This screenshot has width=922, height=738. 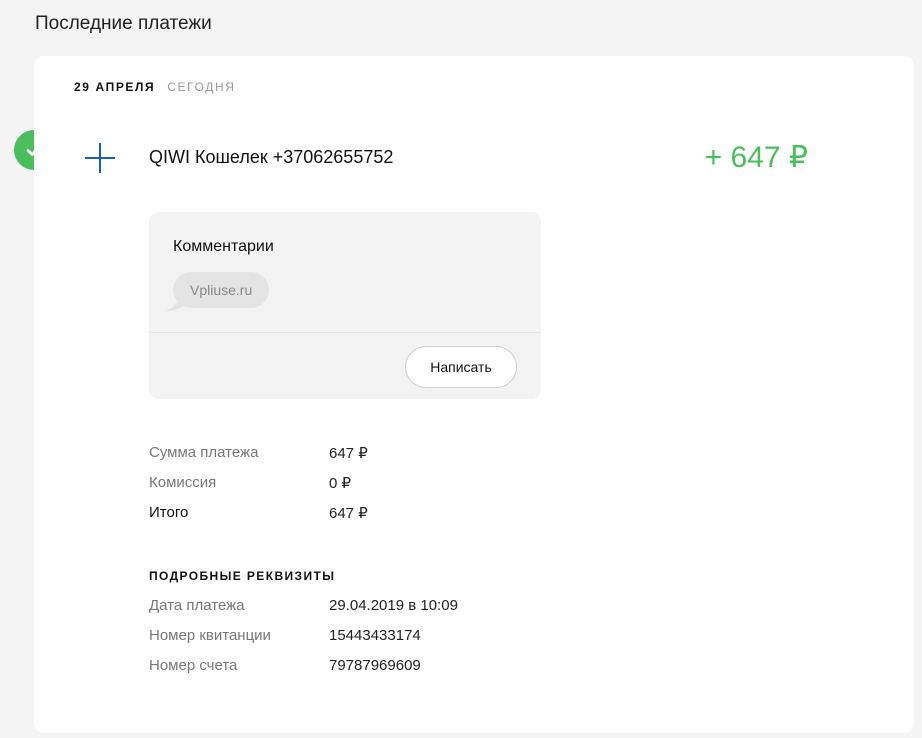 What do you see at coordinates (303, 605) in the screenshot?
I see `details-row: Дата платежа 29.04.2019 в 10:09` at bounding box center [303, 605].